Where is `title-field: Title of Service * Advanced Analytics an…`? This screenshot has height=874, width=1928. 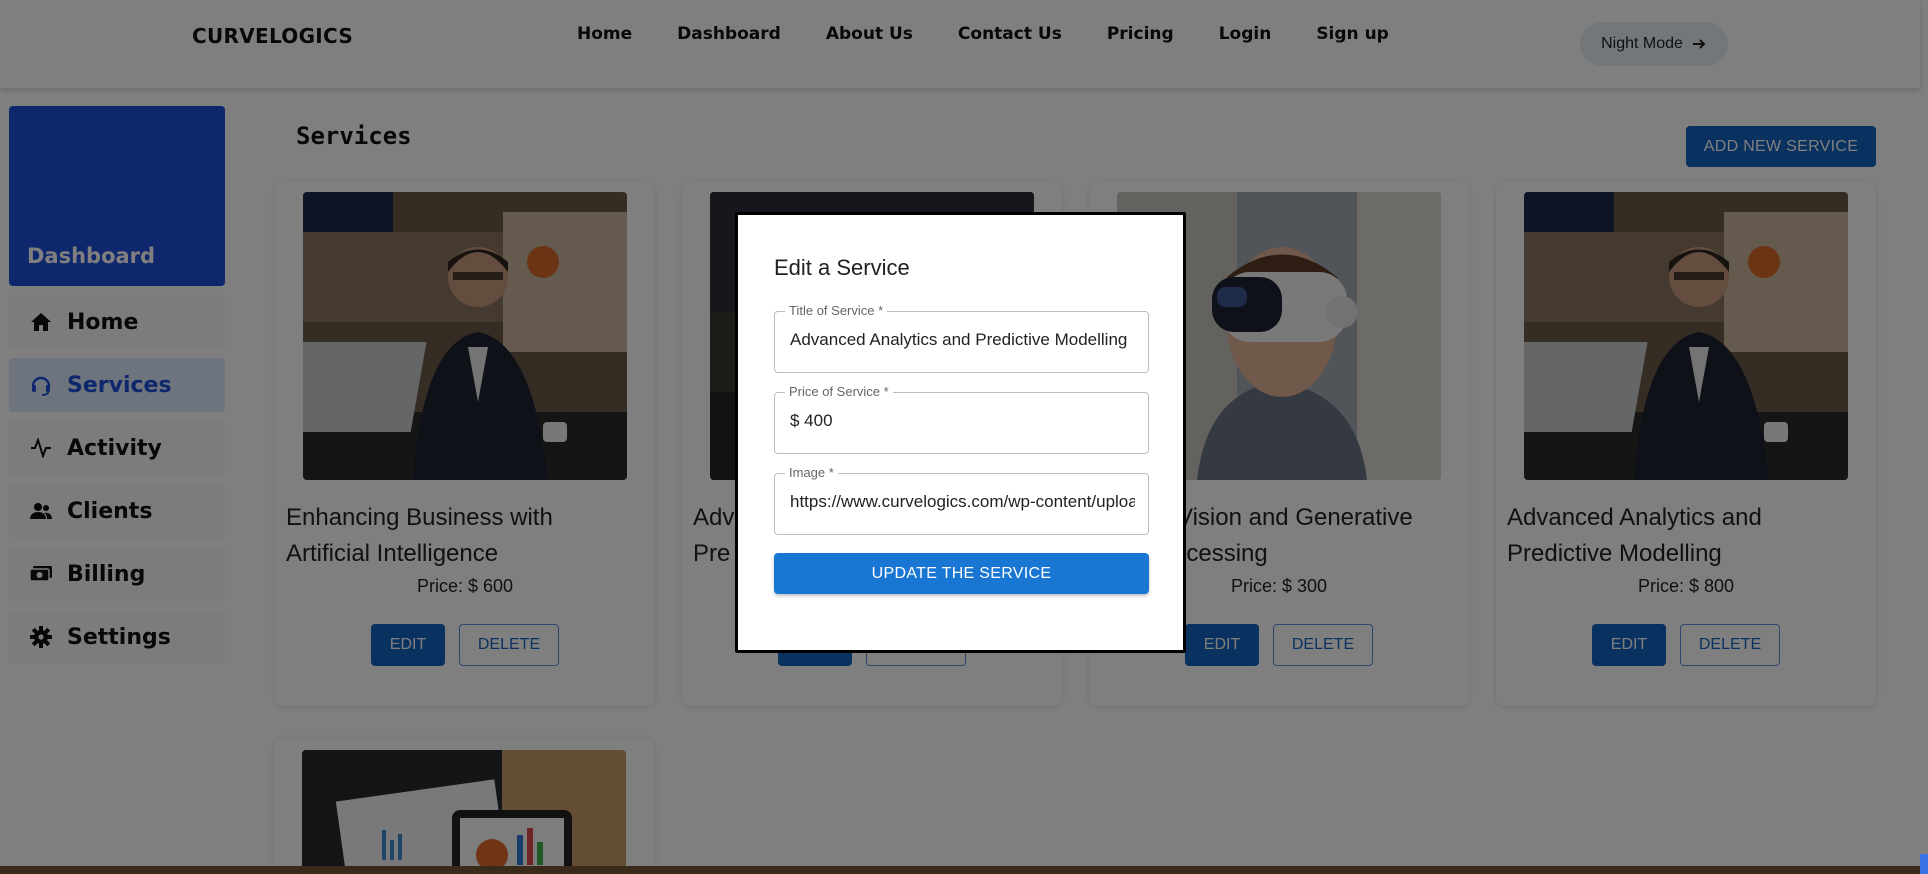
title-field: Title of Service * Advanced Analytics an… is located at coordinates (961, 338).